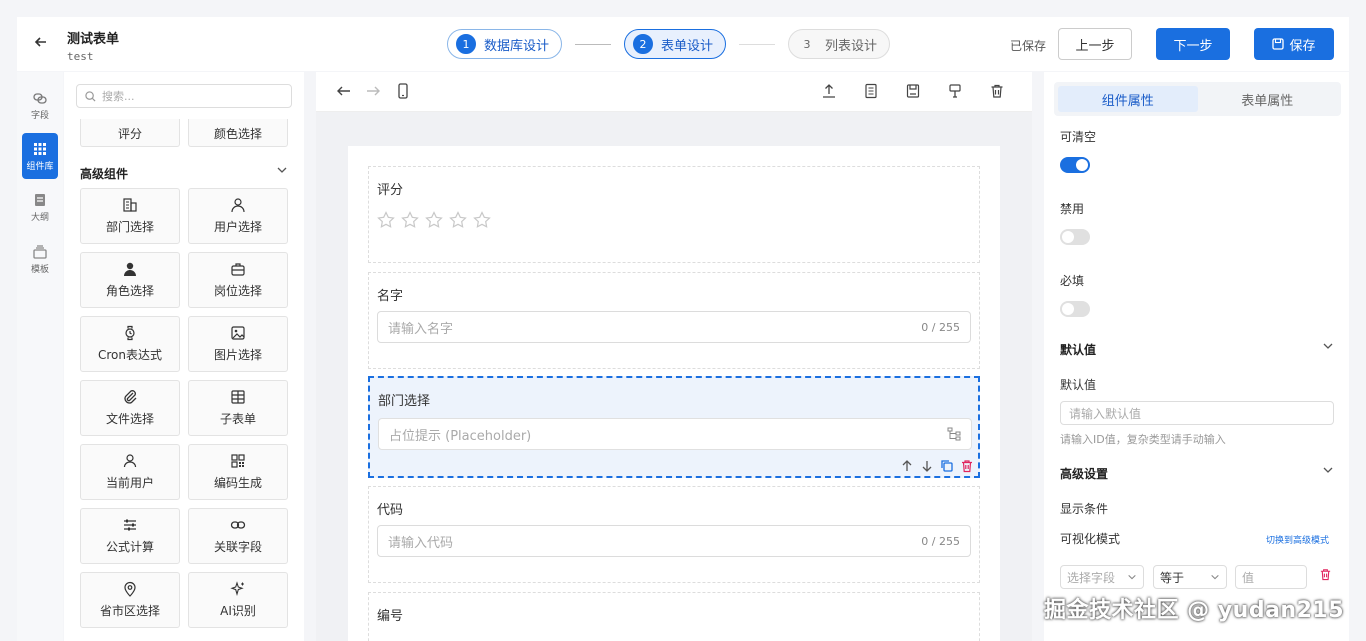 The height and width of the screenshot is (641, 1366). I want to click on component-card-formula: 公式计算, so click(130, 536).